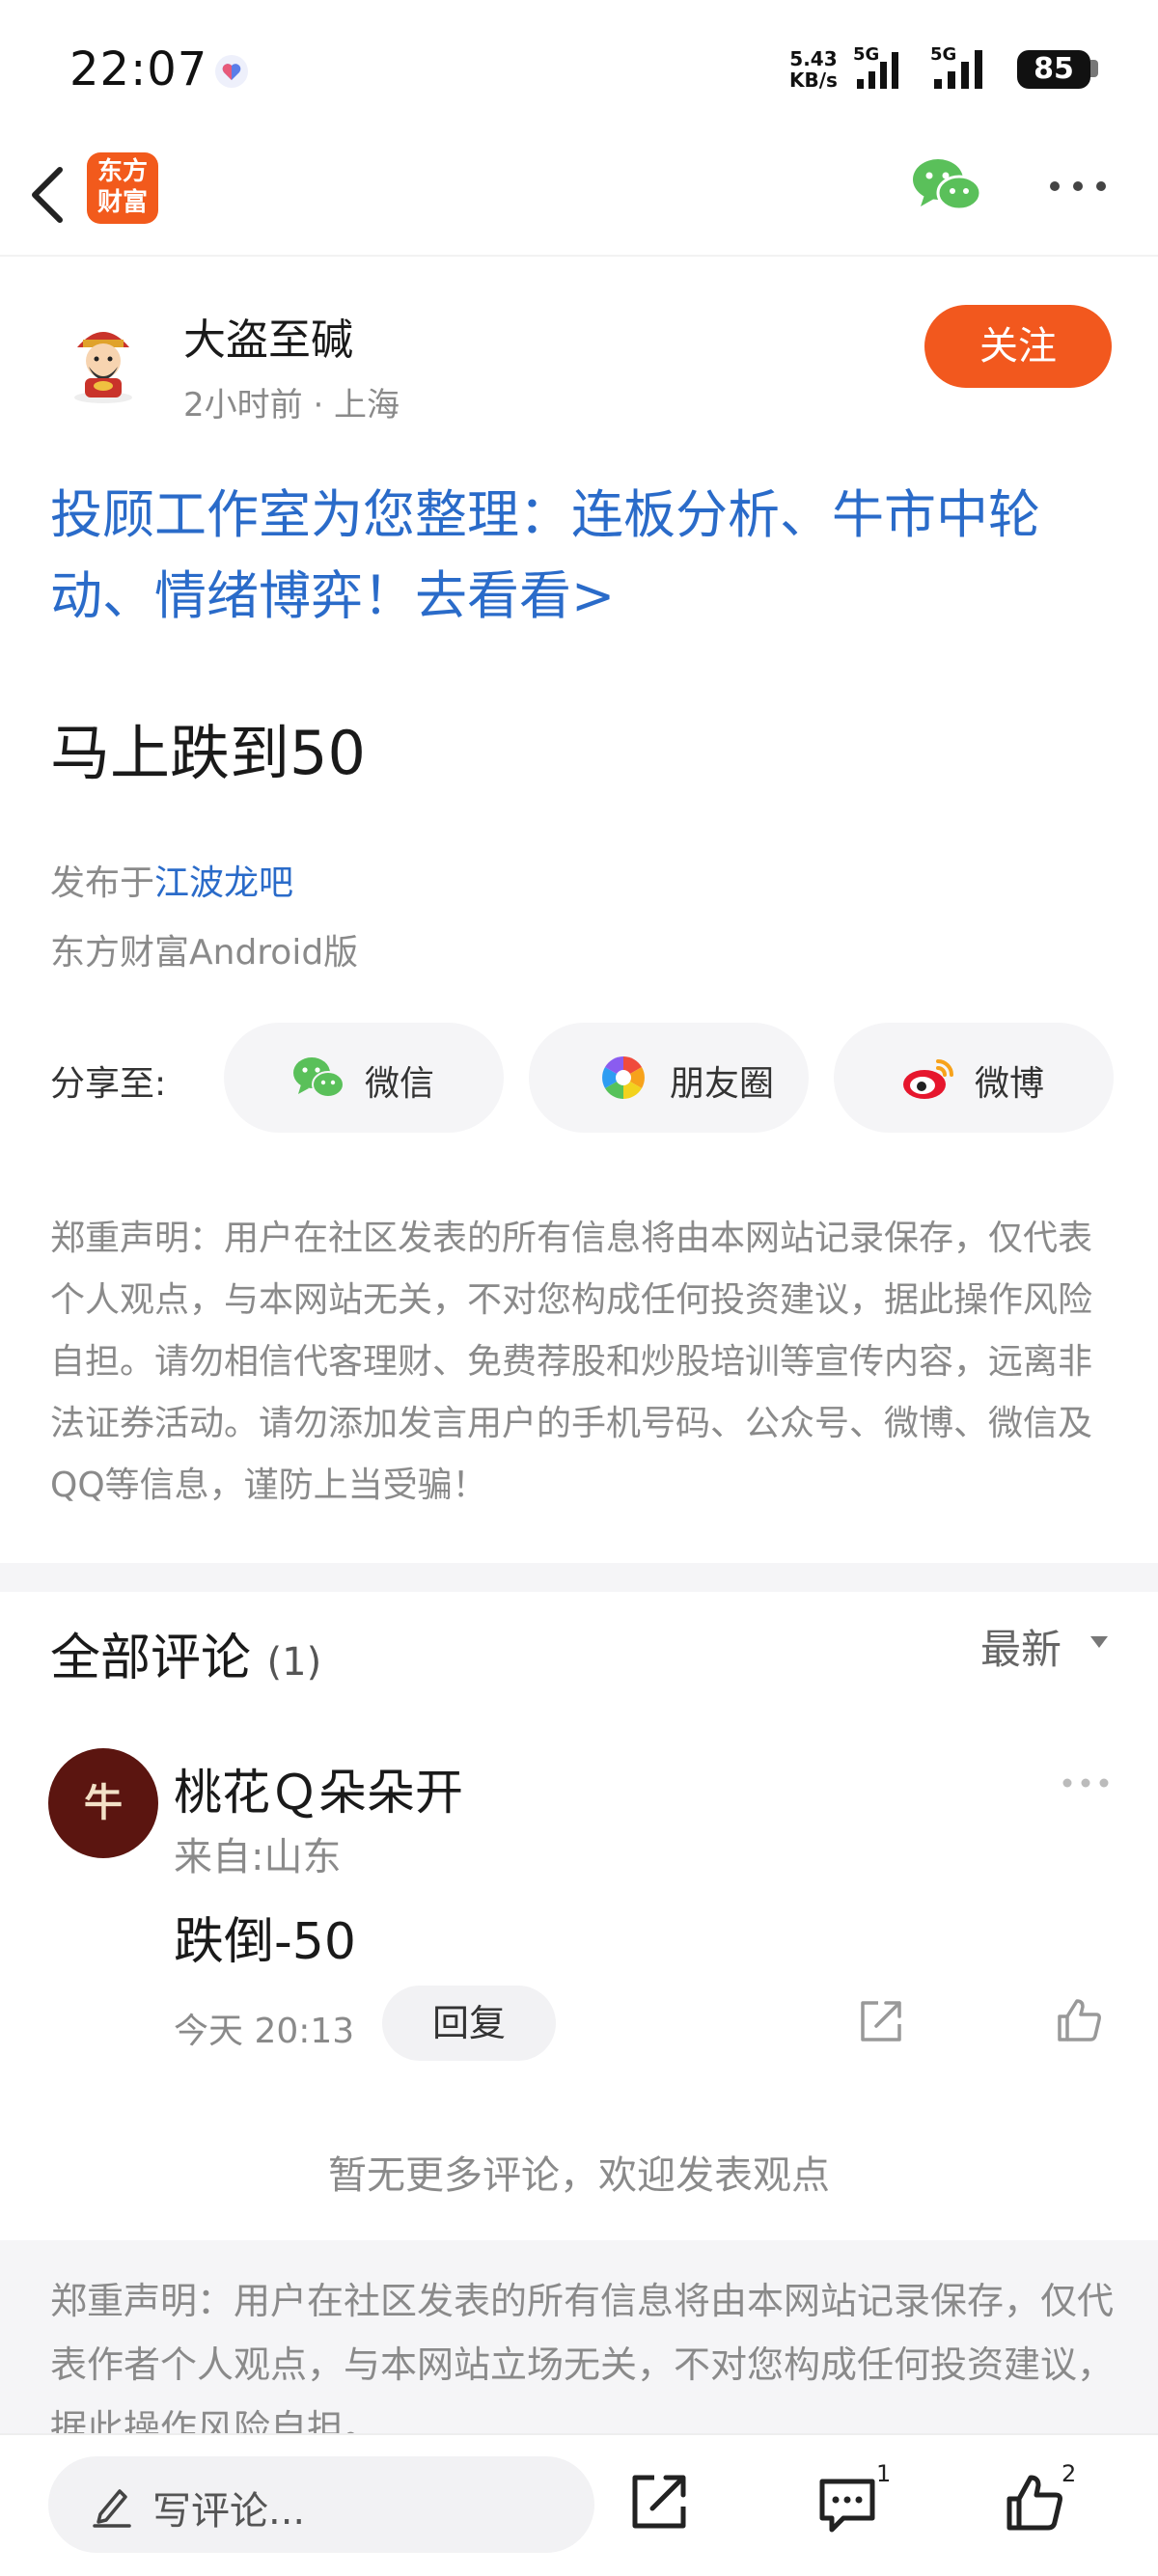  What do you see at coordinates (866, 54) in the screenshot?
I see `signal-1-label: 5G` at bounding box center [866, 54].